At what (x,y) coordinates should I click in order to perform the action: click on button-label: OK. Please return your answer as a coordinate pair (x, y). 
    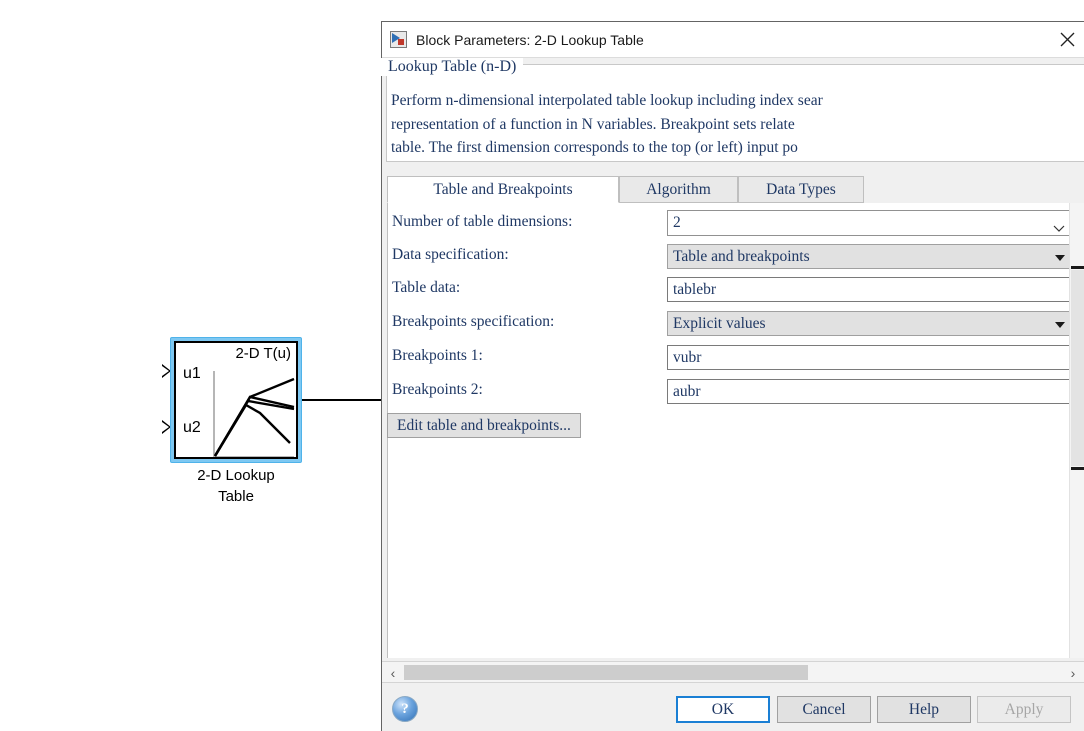
    Looking at the image, I should click on (723, 709).